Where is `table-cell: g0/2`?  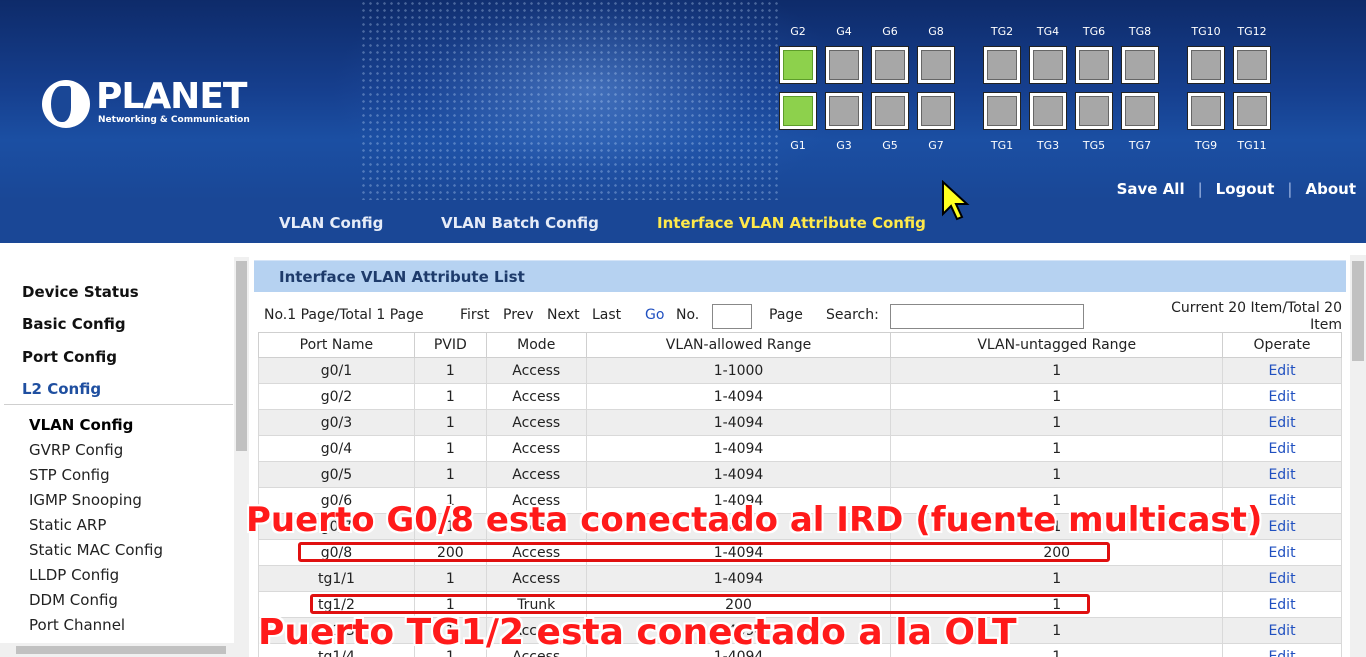 table-cell: g0/2 is located at coordinates (336, 396).